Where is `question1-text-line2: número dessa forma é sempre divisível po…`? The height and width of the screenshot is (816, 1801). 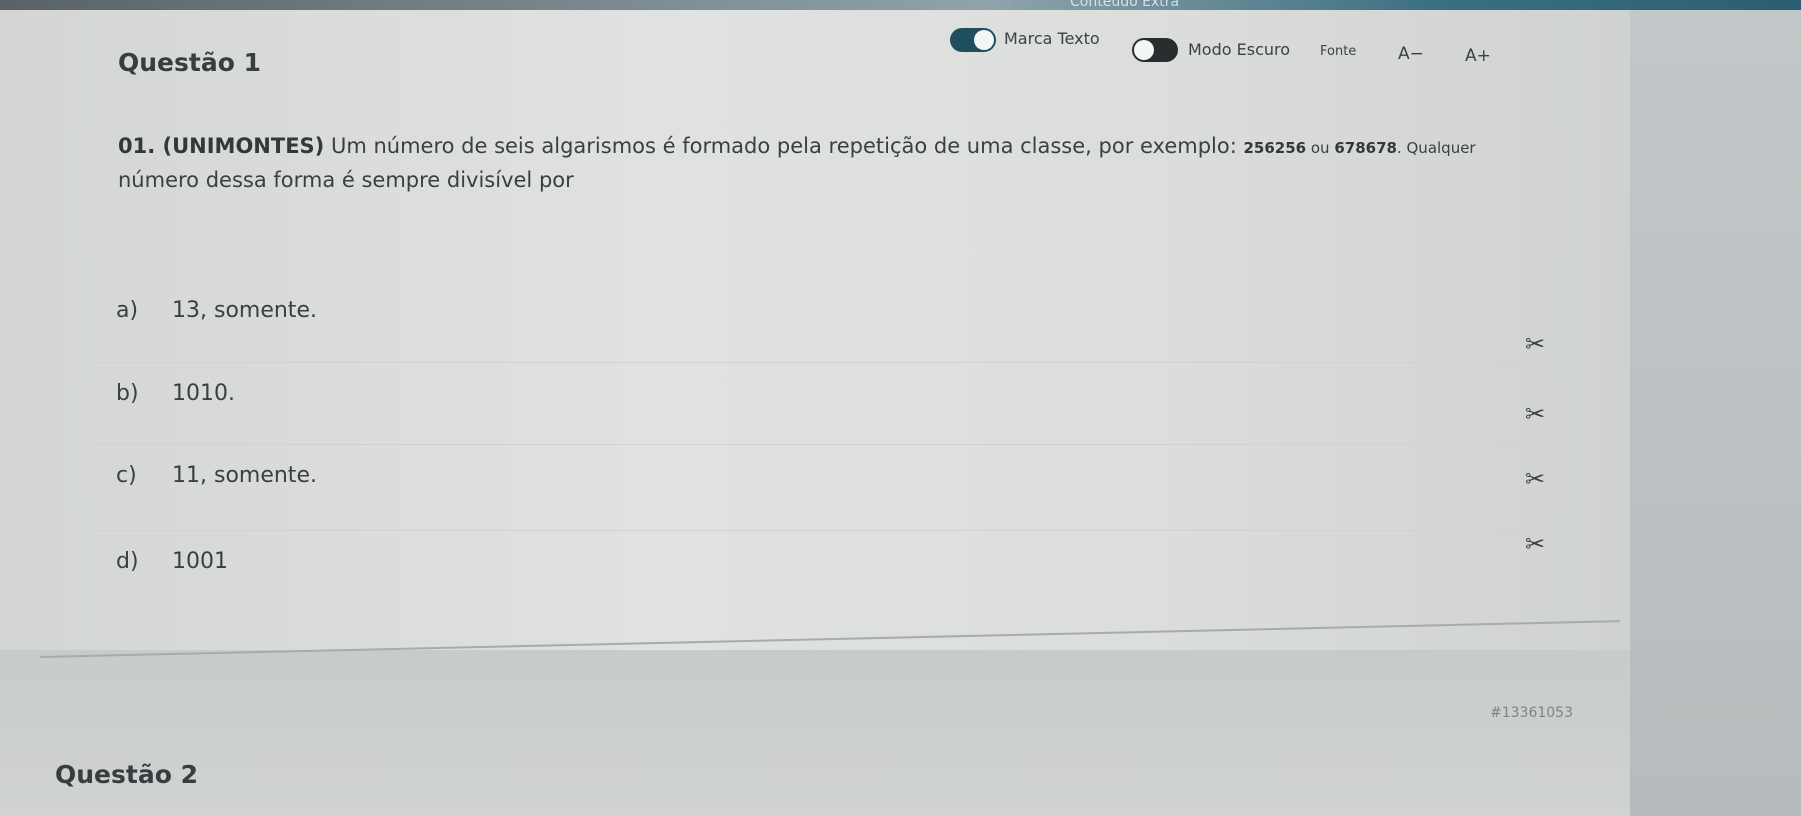
question1-text-line2: número dessa forma é sempre divisível po… is located at coordinates (346, 180).